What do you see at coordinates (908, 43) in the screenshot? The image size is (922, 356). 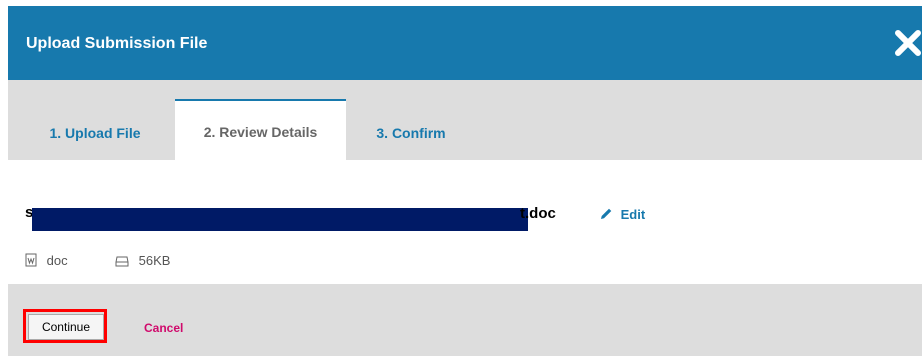 I see `close-icon` at bounding box center [908, 43].